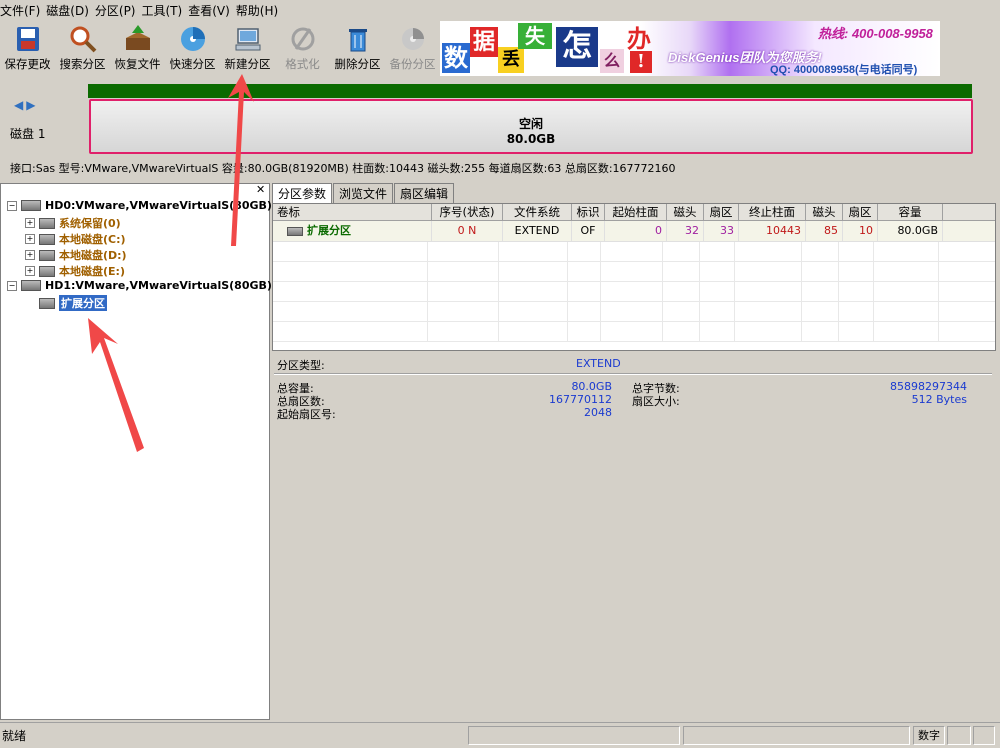  What do you see at coordinates (30, 105) in the screenshot?
I see `next-disk-arrow-icon: ▶` at bounding box center [30, 105].